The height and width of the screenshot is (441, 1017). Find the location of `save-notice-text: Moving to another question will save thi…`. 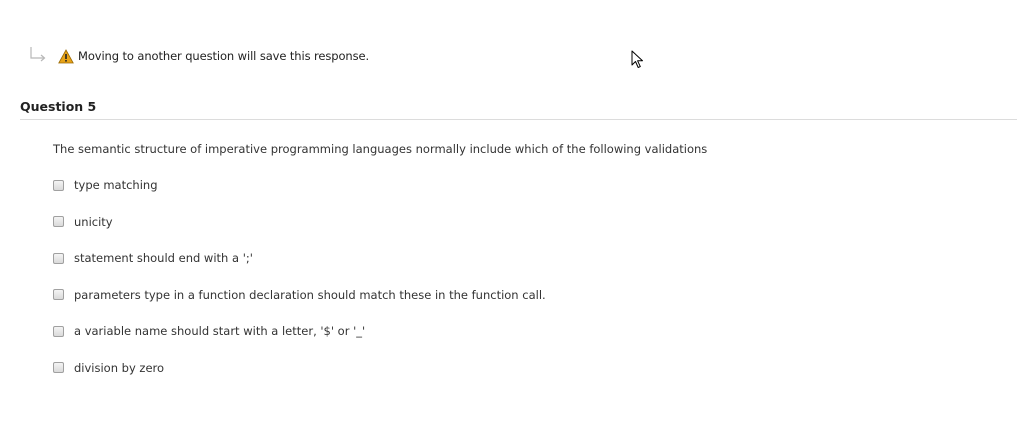

save-notice-text: Moving to another question will save thi… is located at coordinates (224, 56).